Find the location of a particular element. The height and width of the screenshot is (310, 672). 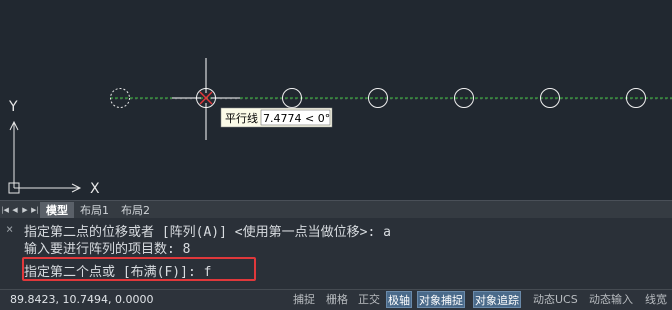

osnap-toggle: 对象捕捉 is located at coordinates (441, 299).